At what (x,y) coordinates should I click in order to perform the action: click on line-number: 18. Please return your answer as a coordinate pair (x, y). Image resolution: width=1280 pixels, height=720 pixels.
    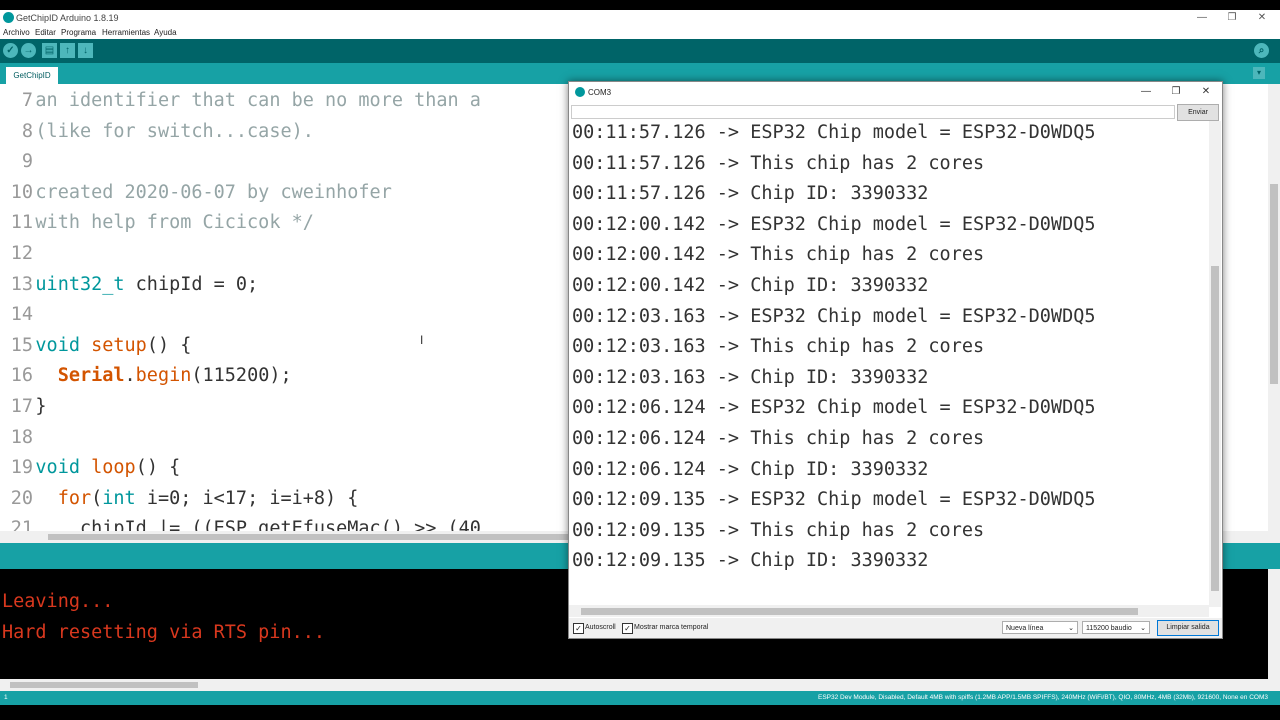
    Looking at the image, I should click on (21, 437).